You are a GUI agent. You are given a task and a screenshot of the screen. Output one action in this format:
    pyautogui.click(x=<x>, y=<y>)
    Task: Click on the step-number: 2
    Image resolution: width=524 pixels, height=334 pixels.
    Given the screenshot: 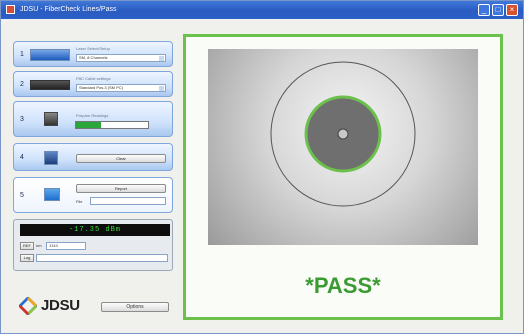 What is the action you would take?
    pyautogui.click(x=22, y=84)
    